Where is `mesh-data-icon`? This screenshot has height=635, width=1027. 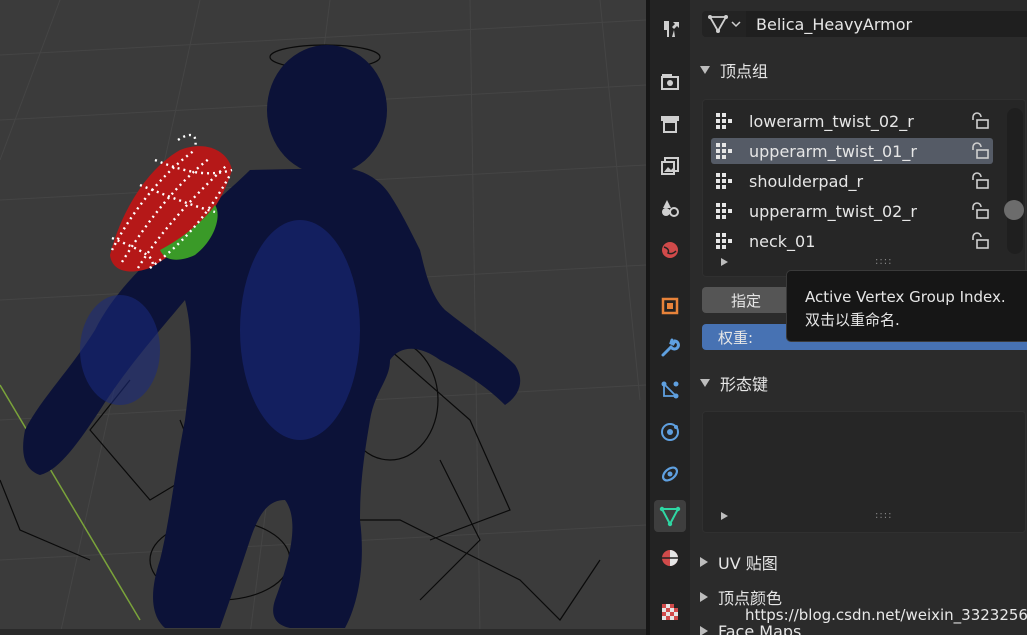
mesh-data-icon is located at coordinates (718, 24).